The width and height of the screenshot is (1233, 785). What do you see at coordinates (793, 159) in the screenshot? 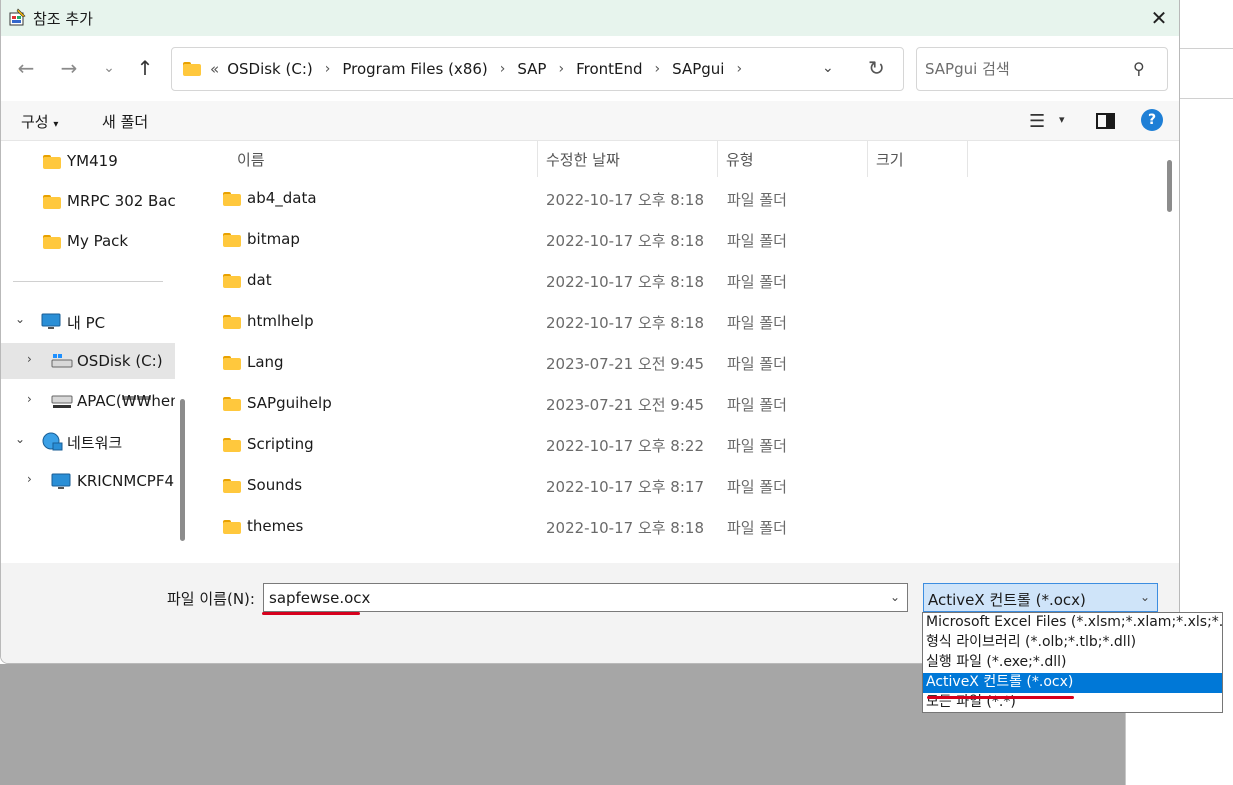
I see `column-header-type: 유형` at bounding box center [793, 159].